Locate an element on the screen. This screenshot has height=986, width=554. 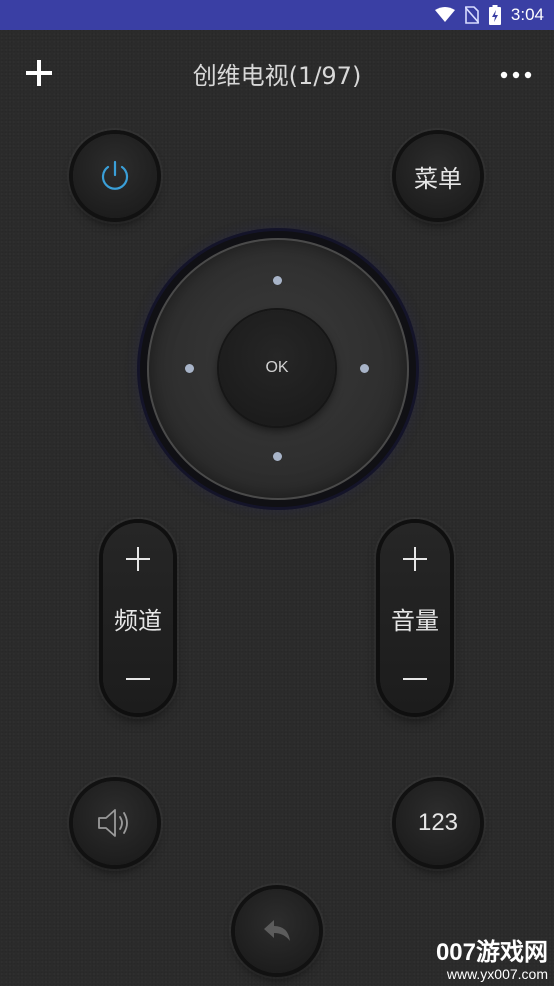
battery-charging-icon is located at coordinates (494, 15).